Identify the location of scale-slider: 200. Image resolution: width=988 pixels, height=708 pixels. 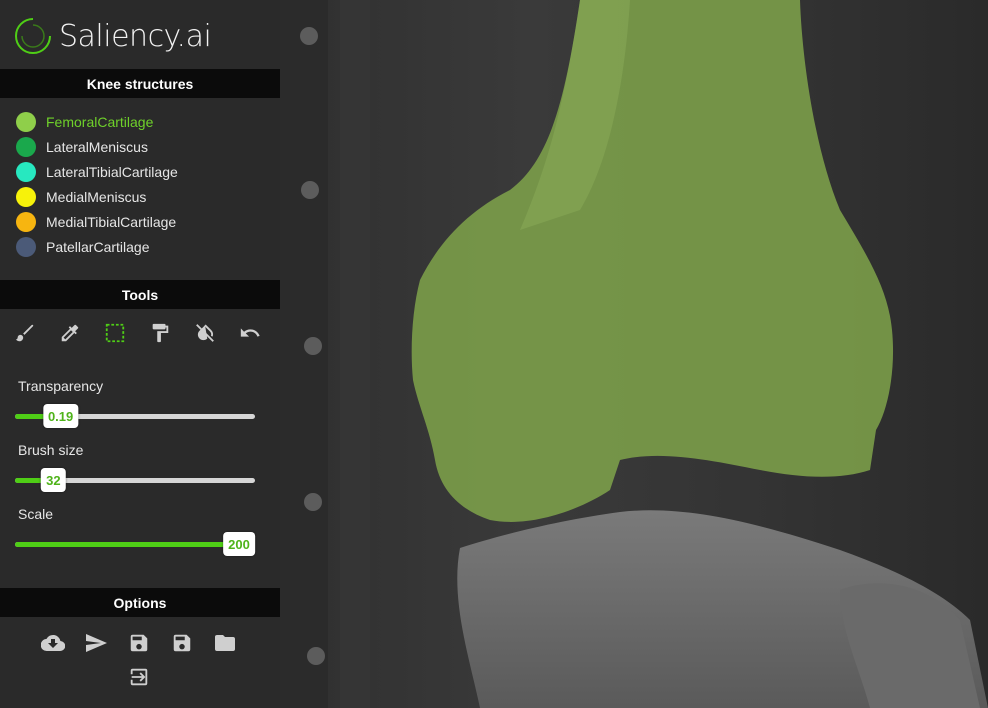
(135, 544).